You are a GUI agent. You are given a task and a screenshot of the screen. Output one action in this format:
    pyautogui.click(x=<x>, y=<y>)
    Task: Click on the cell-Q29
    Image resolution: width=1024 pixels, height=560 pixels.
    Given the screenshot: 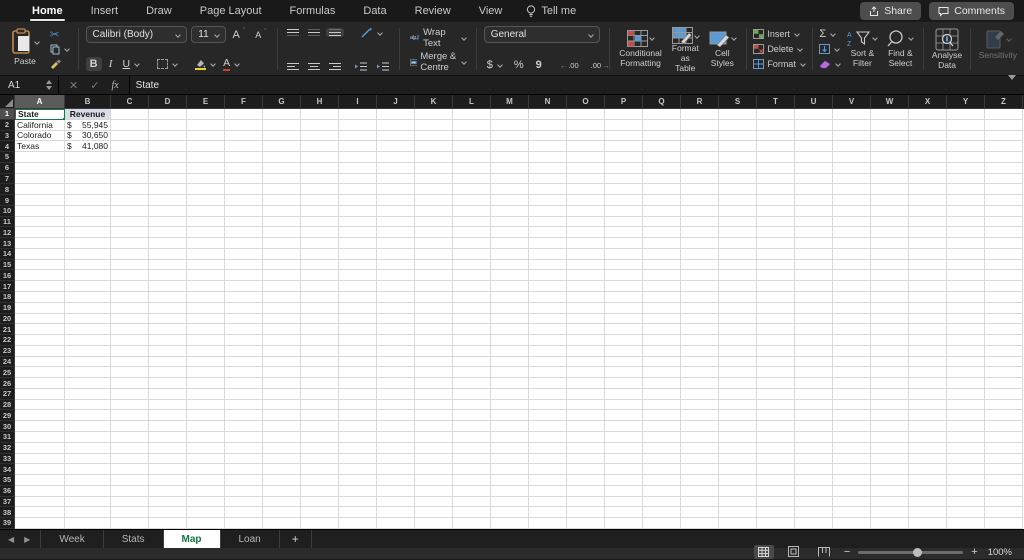 What is the action you would take?
    pyautogui.click(x=662, y=416)
    